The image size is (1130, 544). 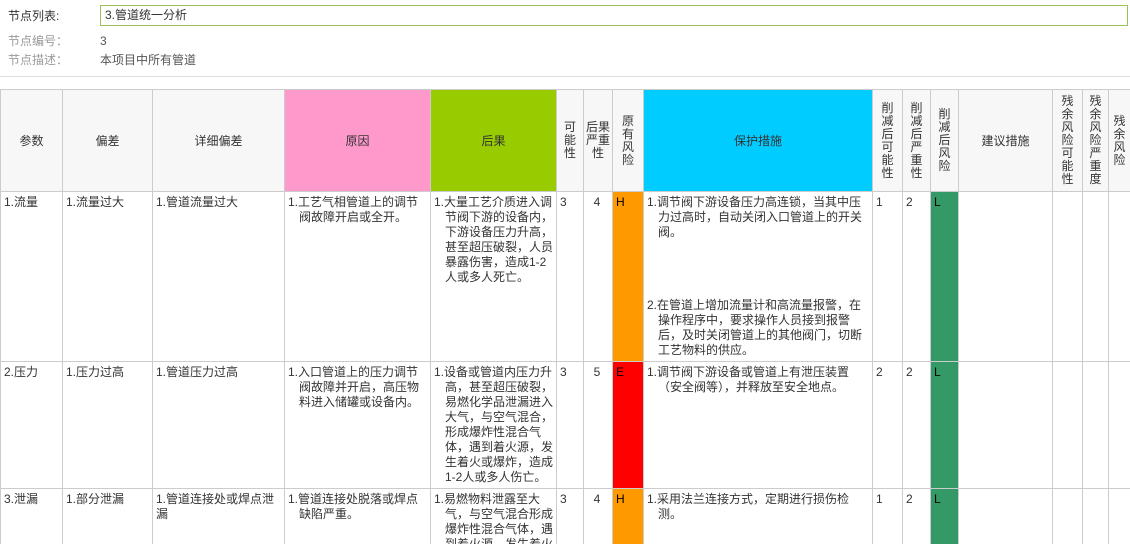 I want to click on header-deviation: 偏差, so click(x=107, y=140).